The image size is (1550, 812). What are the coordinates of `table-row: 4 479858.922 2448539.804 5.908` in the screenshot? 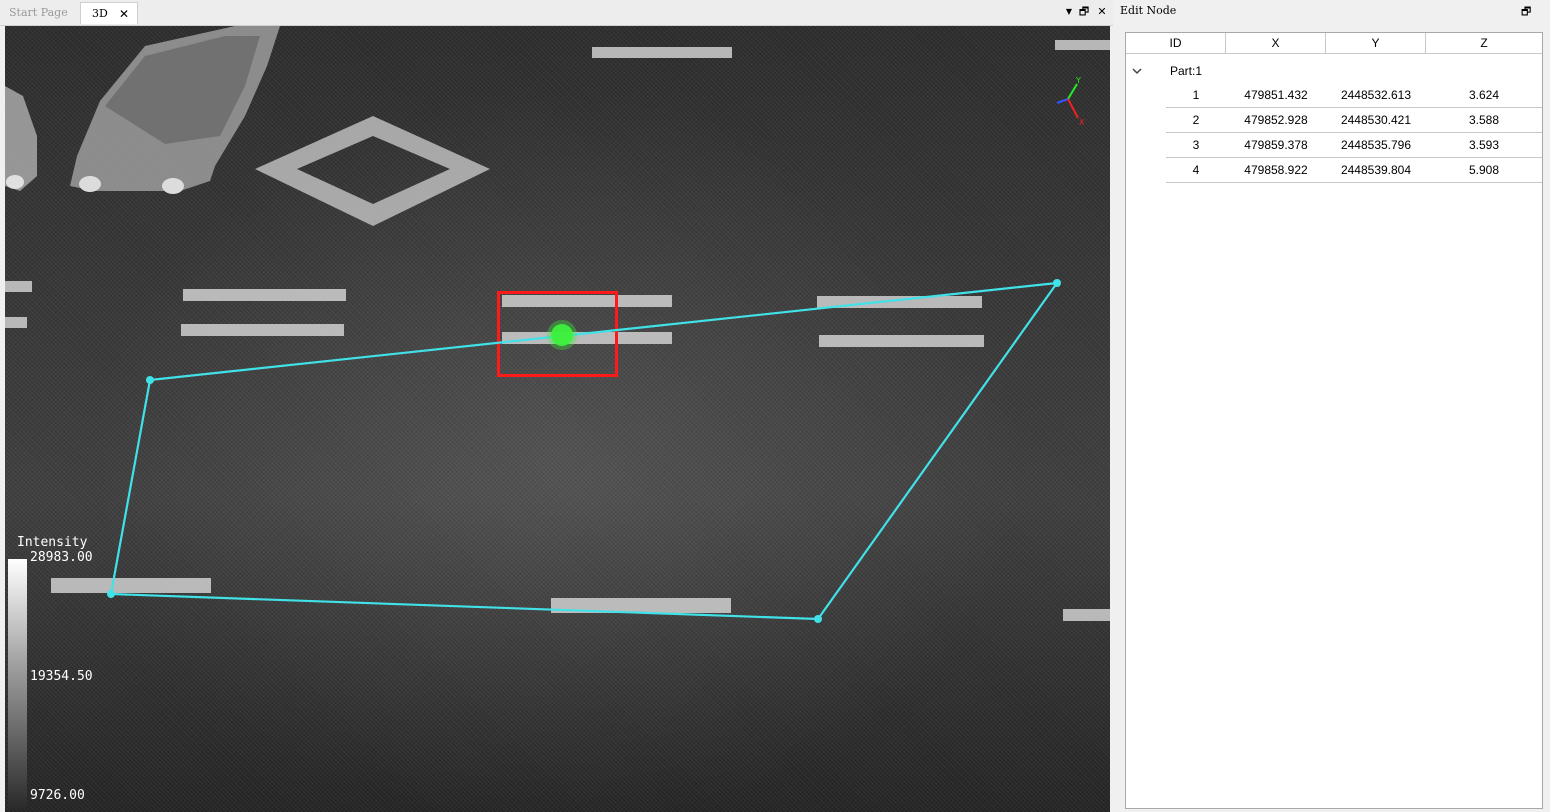 It's located at (1354, 170).